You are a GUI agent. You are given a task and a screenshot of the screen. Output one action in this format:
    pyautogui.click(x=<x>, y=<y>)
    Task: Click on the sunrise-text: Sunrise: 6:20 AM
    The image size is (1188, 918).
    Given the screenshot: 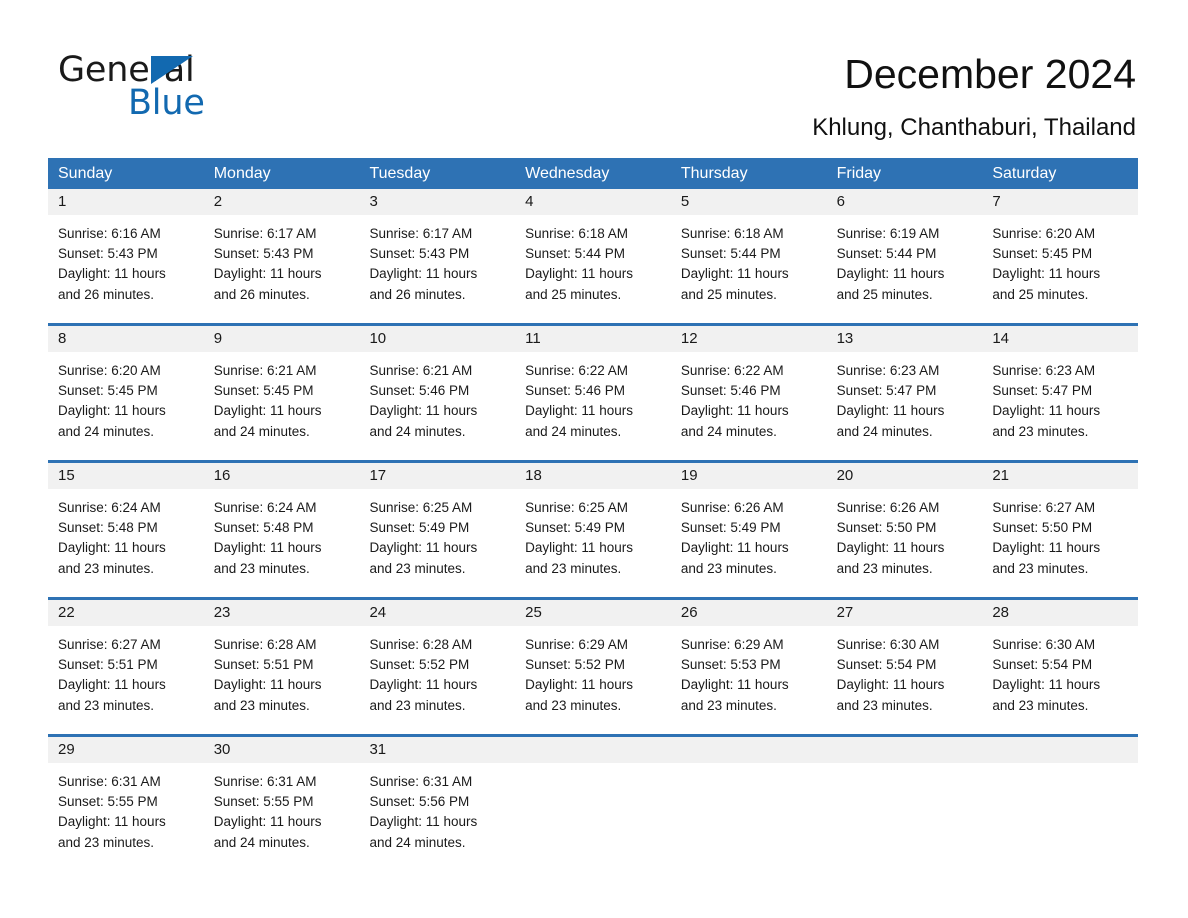 What is the action you would take?
    pyautogui.click(x=1044, y=233)
    